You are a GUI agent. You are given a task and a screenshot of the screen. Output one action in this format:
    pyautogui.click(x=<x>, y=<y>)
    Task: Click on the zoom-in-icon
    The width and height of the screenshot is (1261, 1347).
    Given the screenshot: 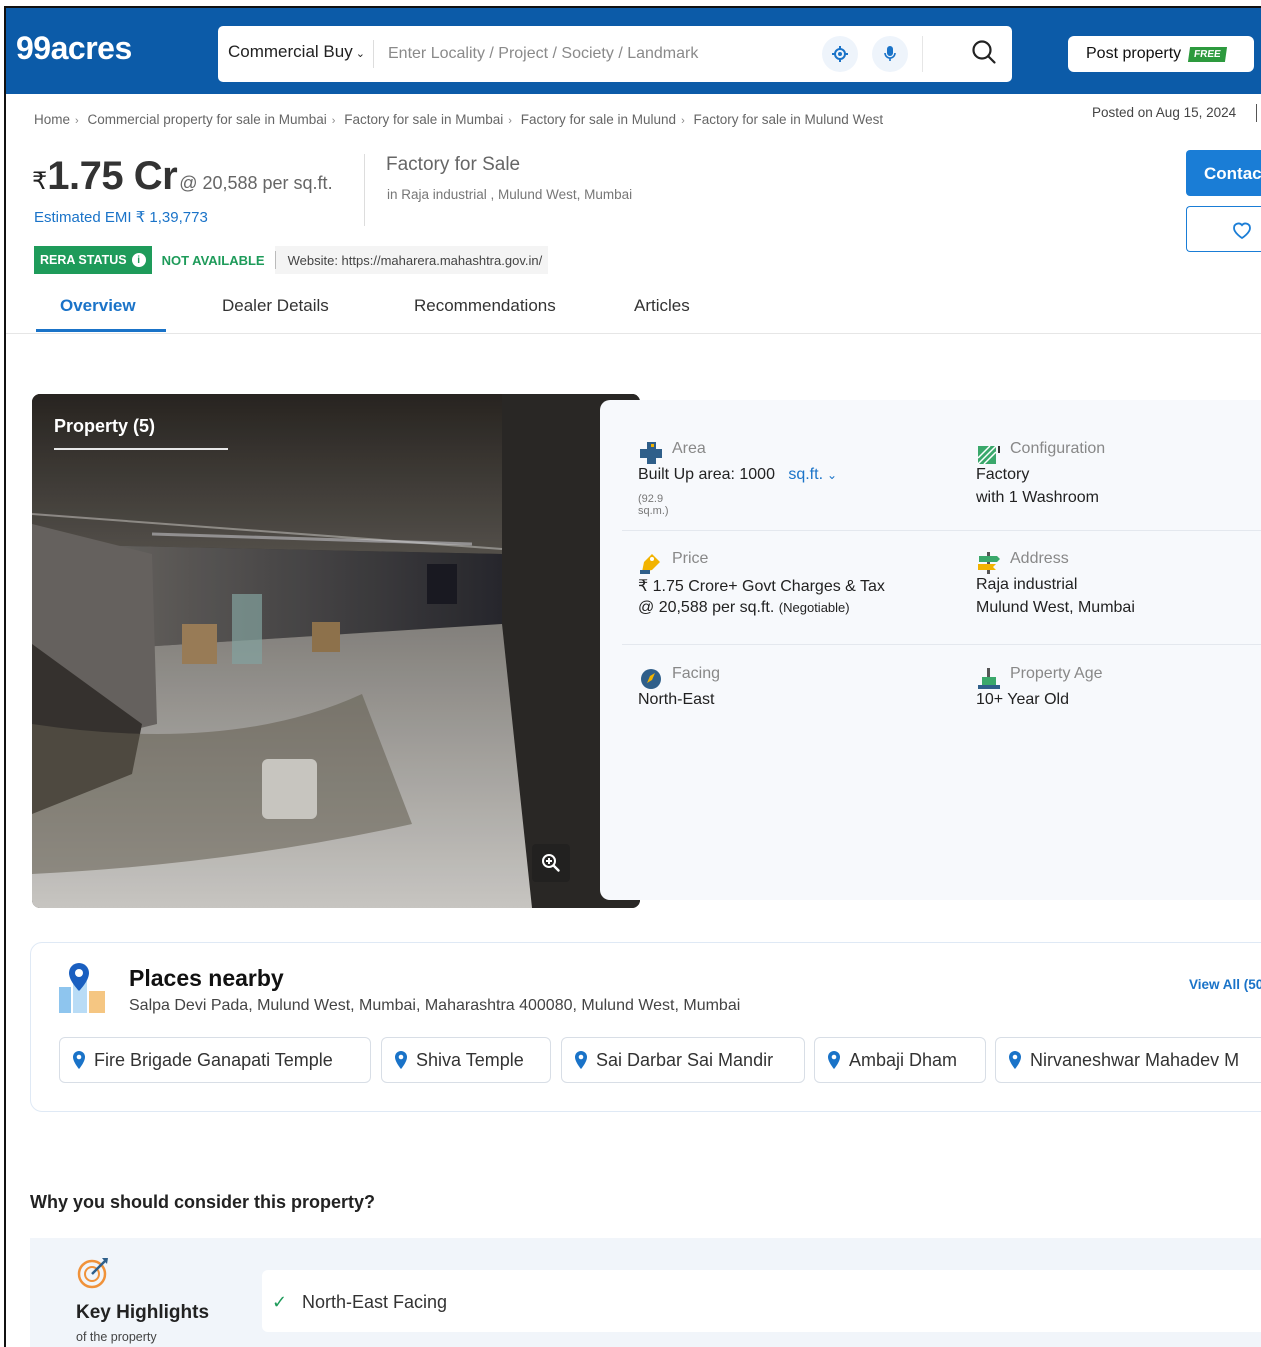 What is the action you would take?
    pyautogui.click(x=551, y=863)
    